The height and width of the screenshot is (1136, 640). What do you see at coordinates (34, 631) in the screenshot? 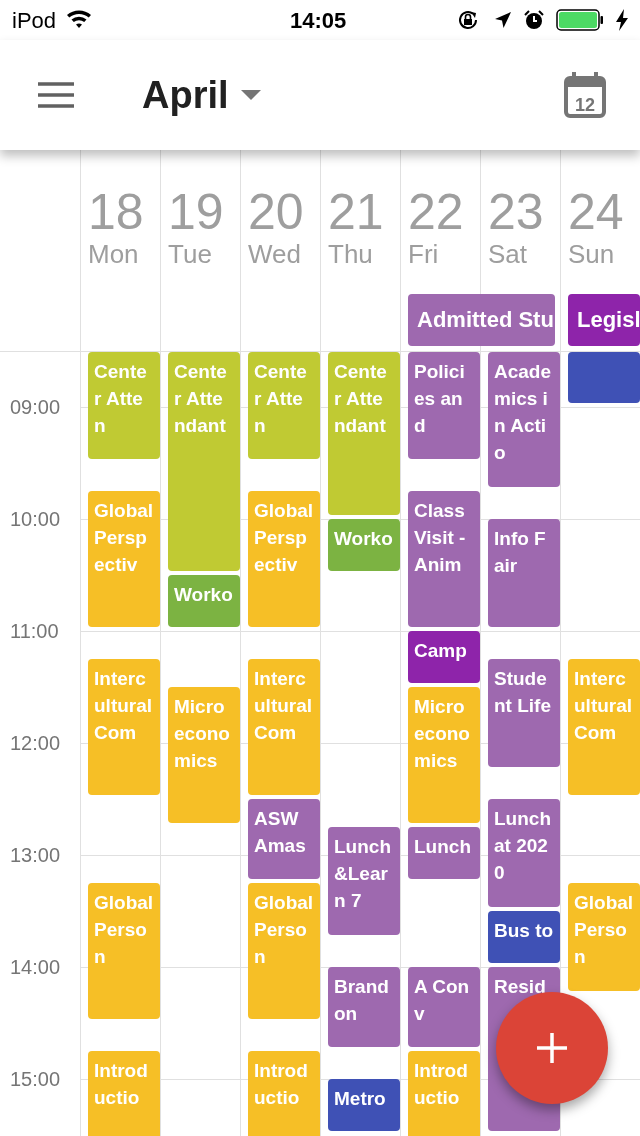
I see `hour-label: 11:00` at bounding box center [34, 631].